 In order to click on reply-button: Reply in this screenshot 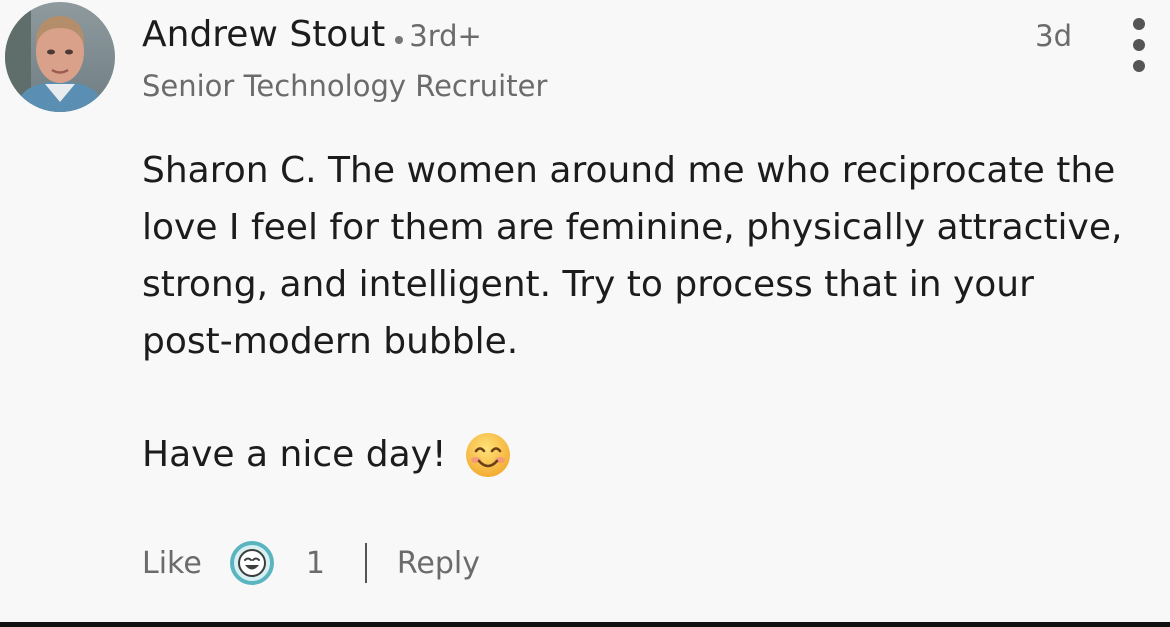, I will do `click(438, 563)`.